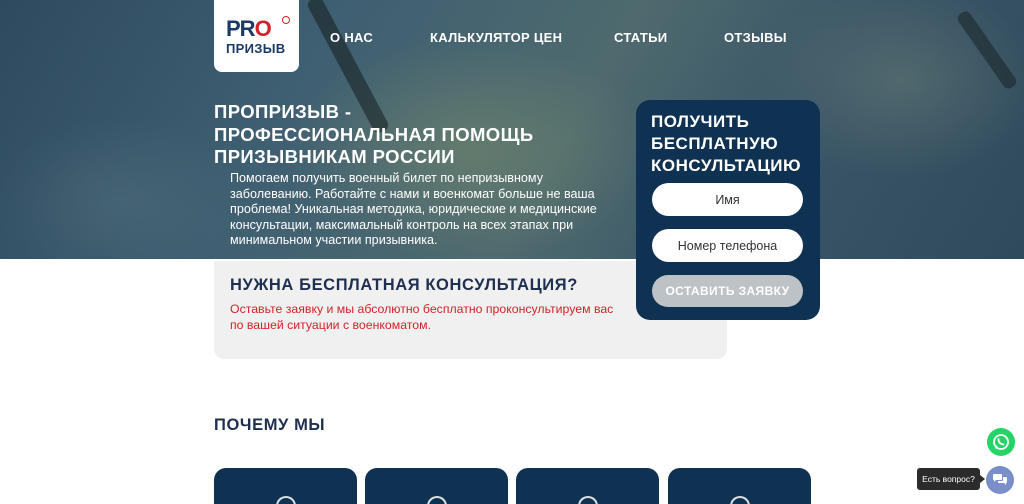 The height and width of the screenshot is (504, 1024). What do you see at coordinates (727, 245) in the screenshot?
I see `phone-input` at bounding box center [727, 245].